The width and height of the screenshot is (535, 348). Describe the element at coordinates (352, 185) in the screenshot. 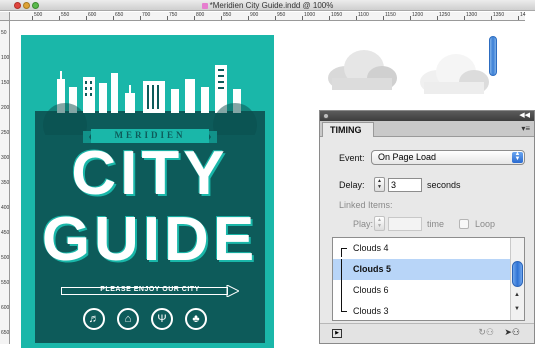

I see `delay-label: Delay:` at that location.